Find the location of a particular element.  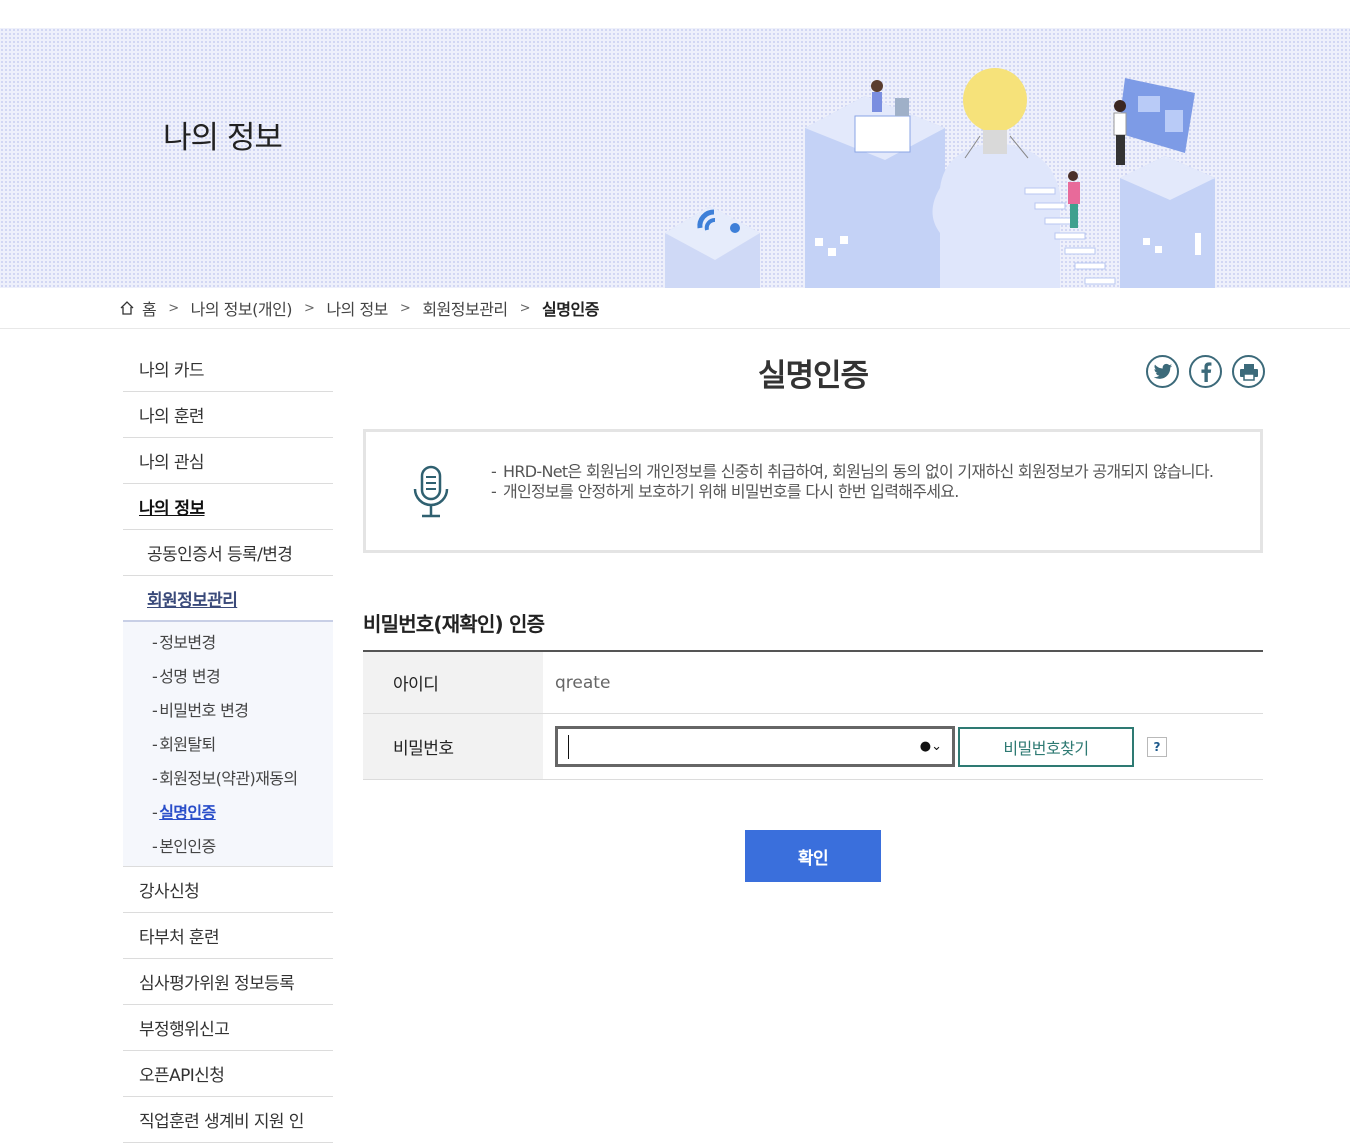

form-row-password: 비밀번호 ●⌄ 비밀번호찾기 ? is located at coordinates (813, 747).